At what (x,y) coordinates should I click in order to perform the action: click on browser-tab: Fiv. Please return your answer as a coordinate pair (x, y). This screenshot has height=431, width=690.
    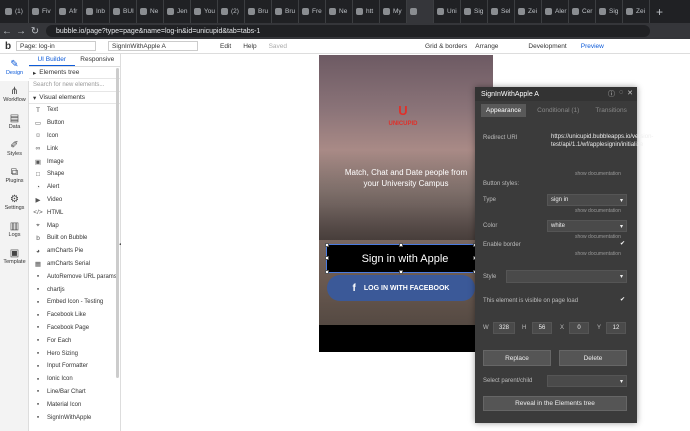
    Looking at the image, I should click on (42, 11).